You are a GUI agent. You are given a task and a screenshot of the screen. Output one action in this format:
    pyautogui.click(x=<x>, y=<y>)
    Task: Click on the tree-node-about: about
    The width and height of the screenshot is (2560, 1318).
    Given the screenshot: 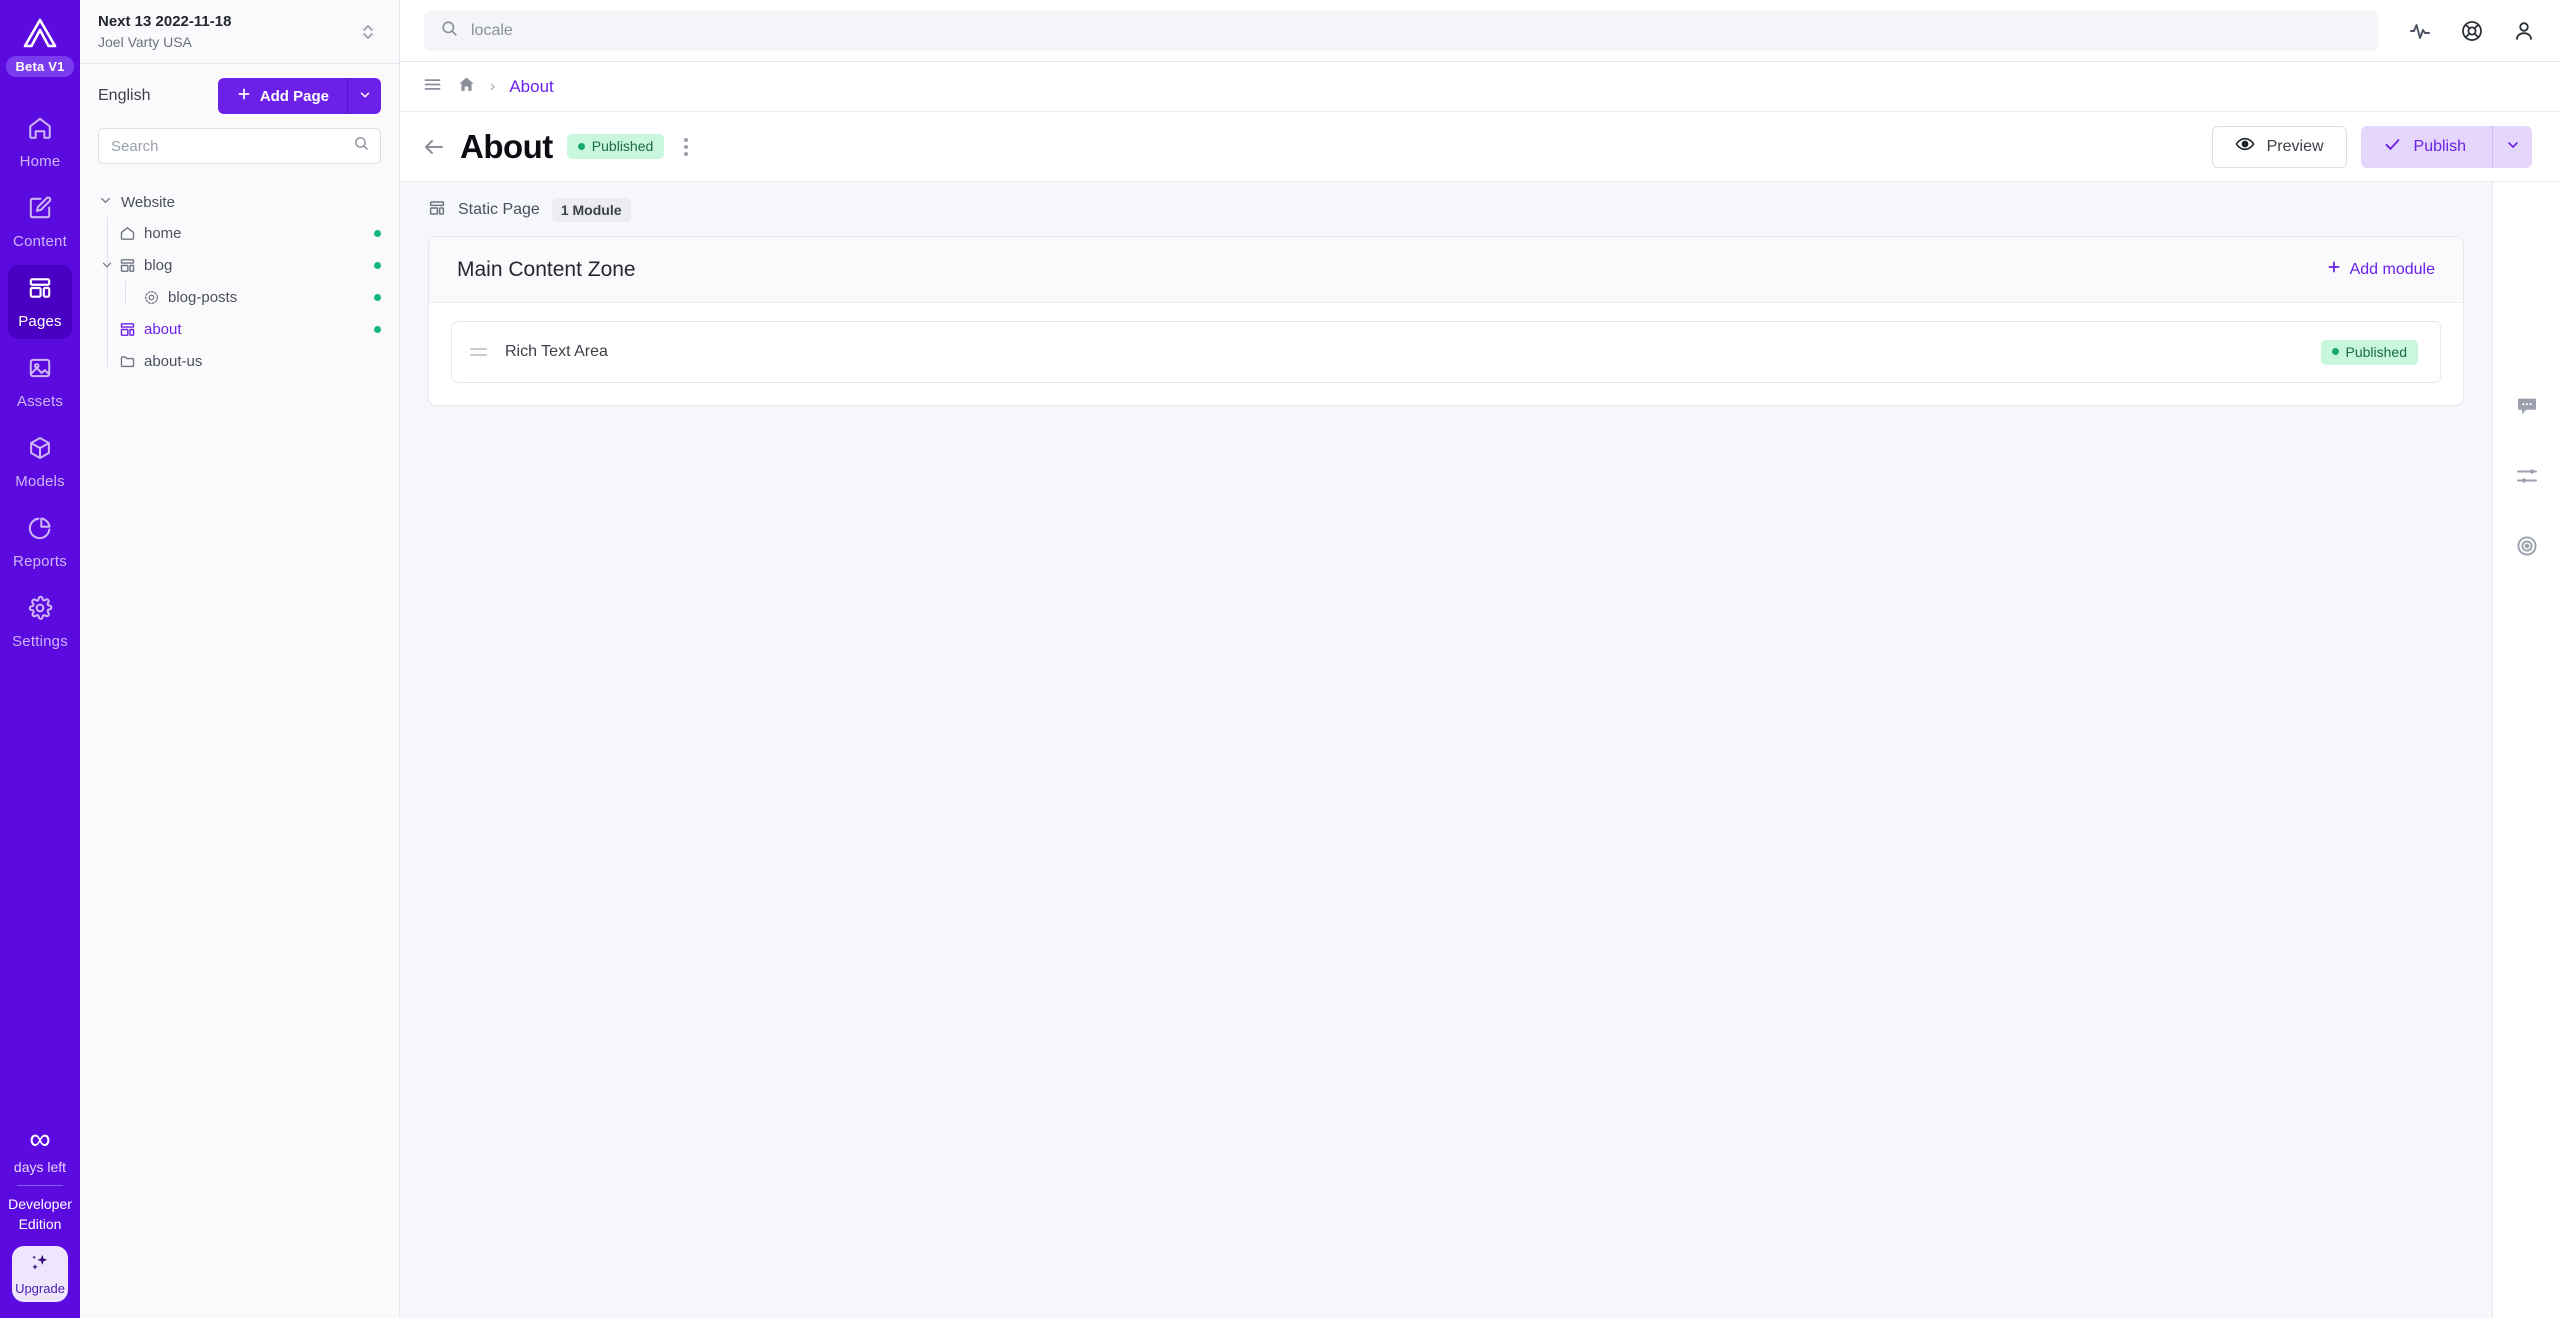 What is the action you would take?
    pyautogui.click(x=239, y=329)
    